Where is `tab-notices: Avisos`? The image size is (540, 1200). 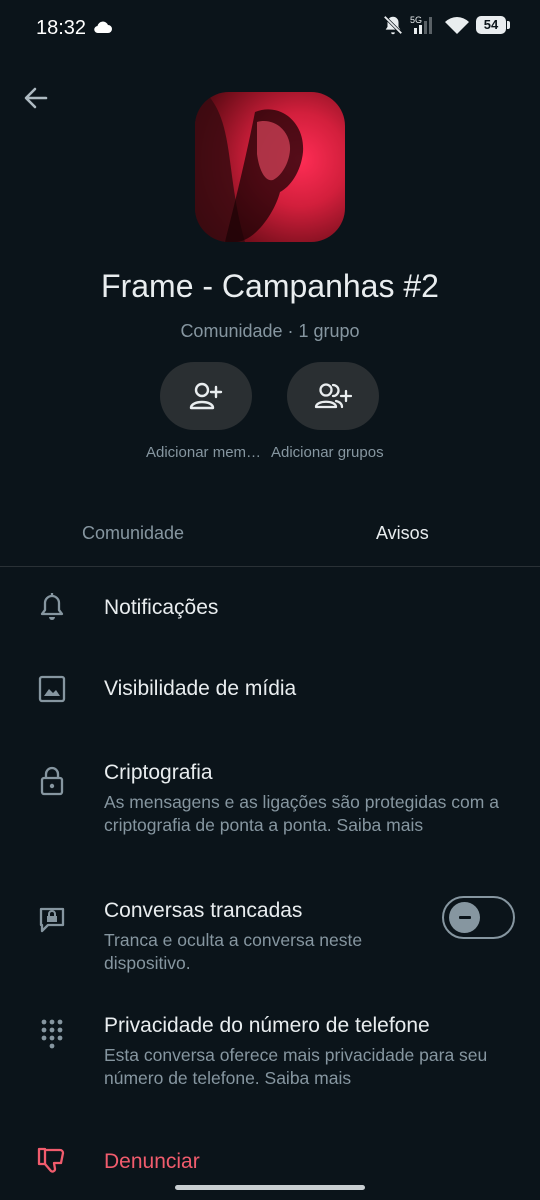
tab-notices: Avisos is located at coordinates (402, 533).